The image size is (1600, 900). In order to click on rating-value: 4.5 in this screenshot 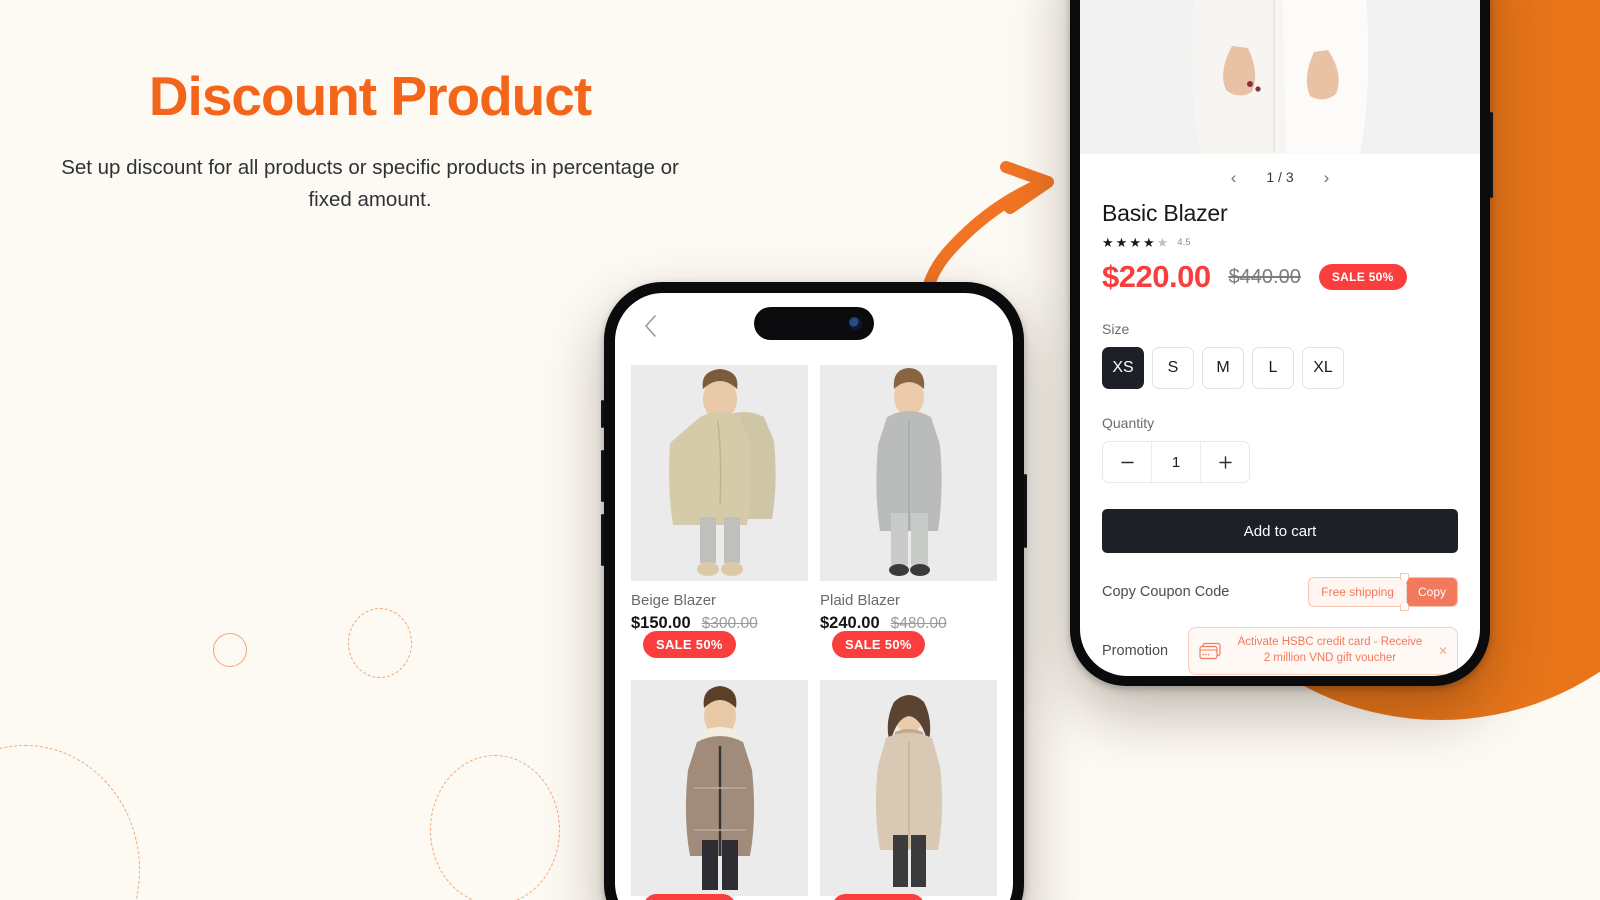, I will do `click(1184, 242)`.